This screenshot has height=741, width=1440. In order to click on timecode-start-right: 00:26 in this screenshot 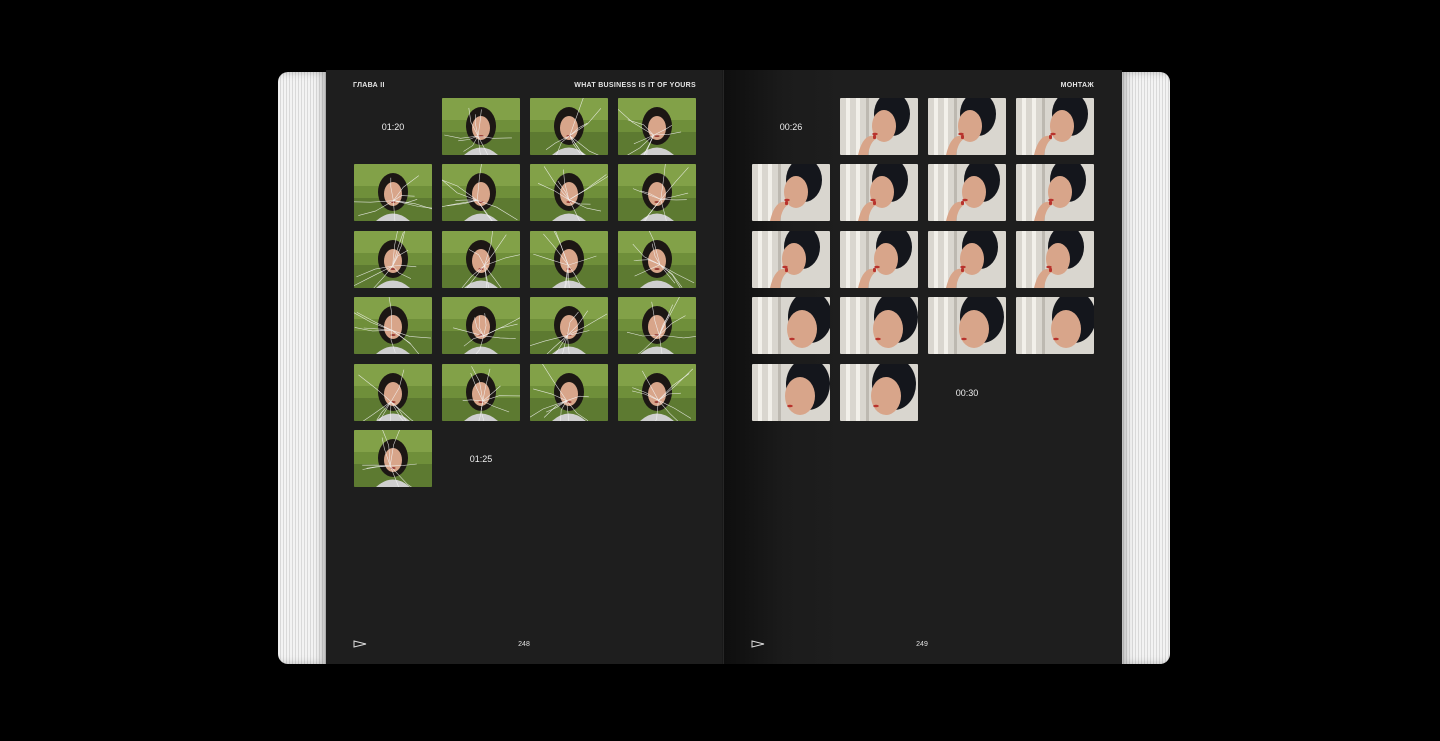, I will do `click(791, 127)`.